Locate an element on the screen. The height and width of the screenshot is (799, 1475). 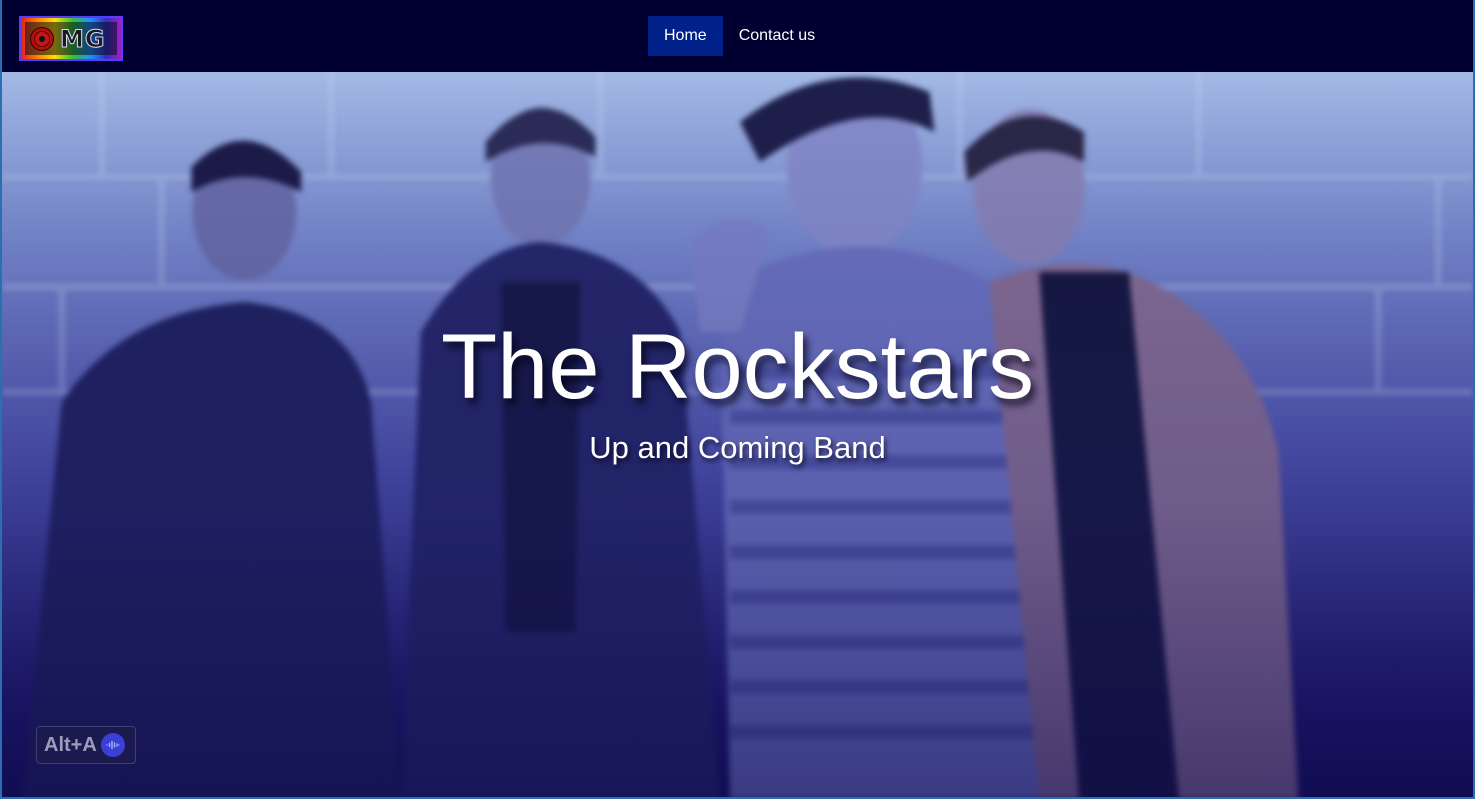
logo-text: MG is located at coordinates (83, 38).